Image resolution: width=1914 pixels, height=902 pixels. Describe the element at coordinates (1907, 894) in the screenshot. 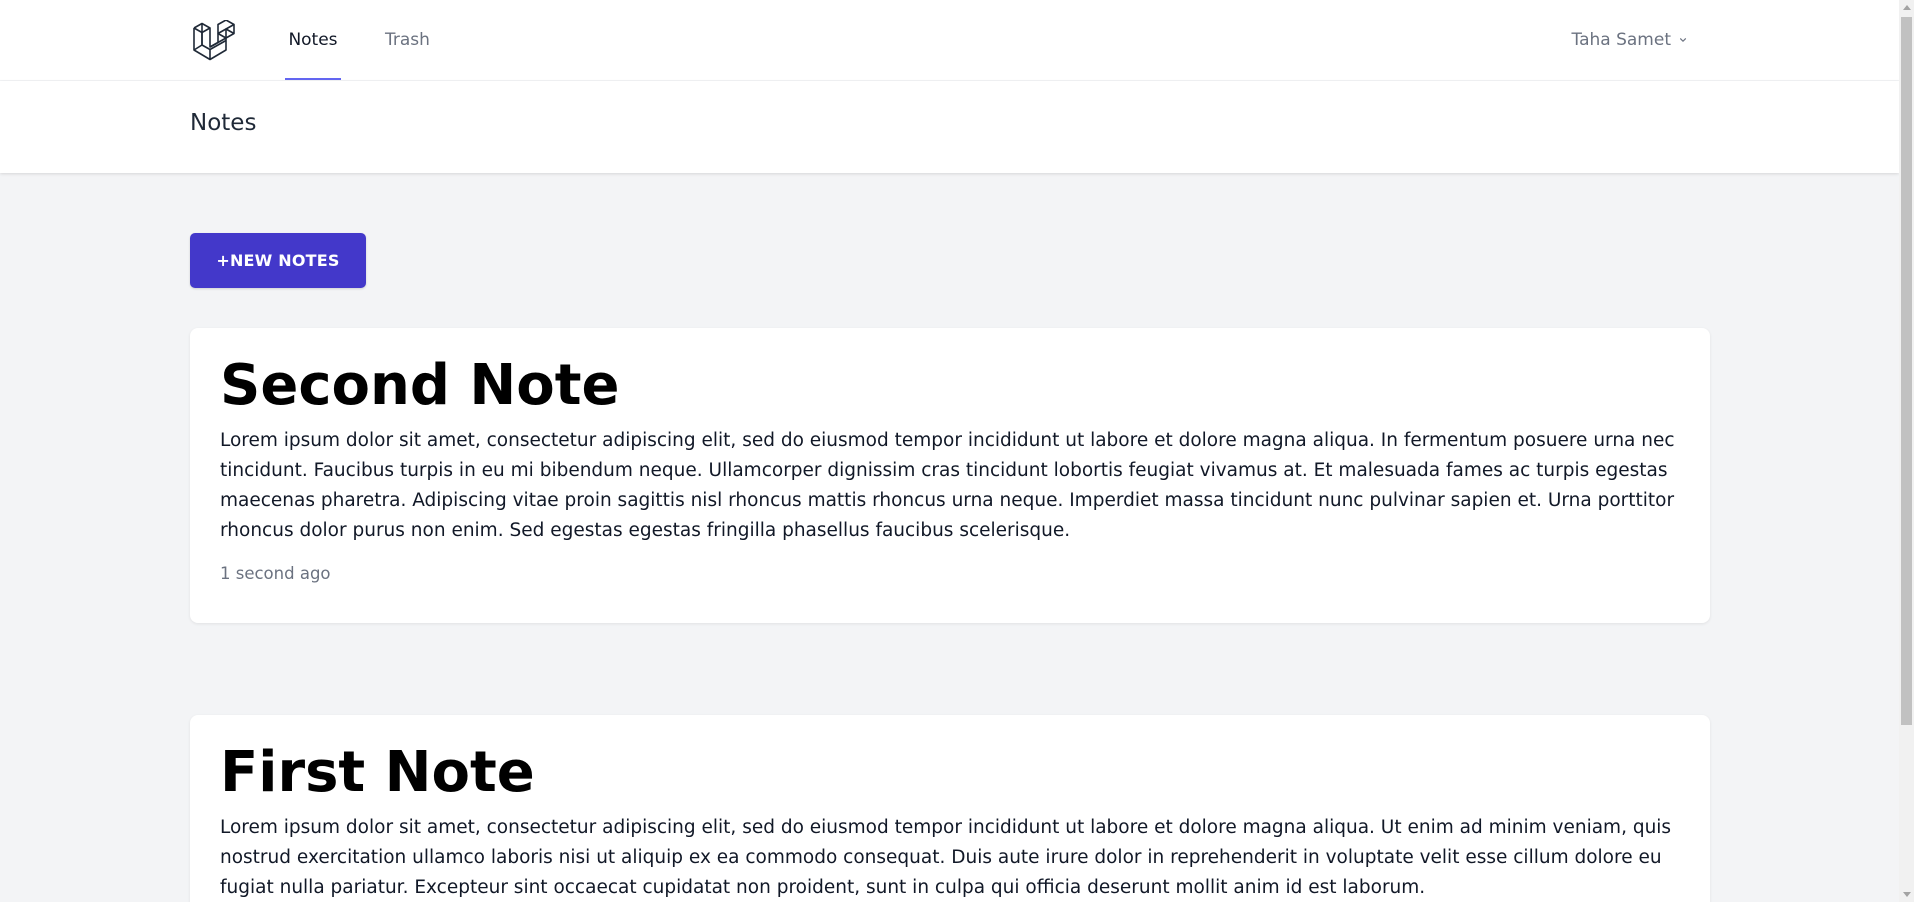

I see `scroll-down-arrow-icon` at that location.